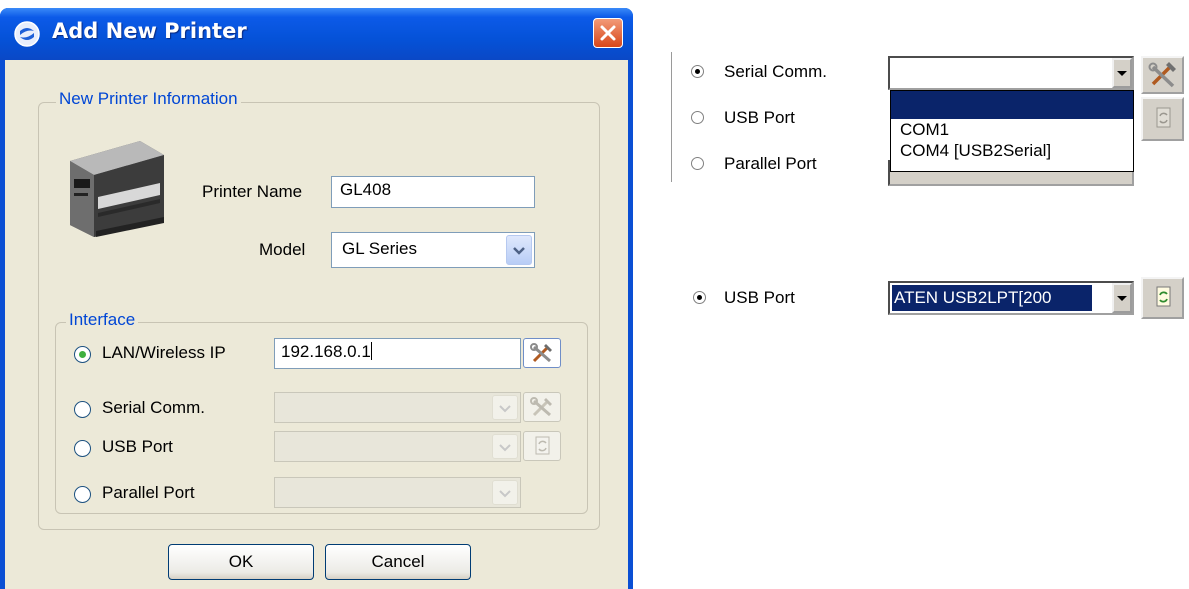  I want to click on usb-combo-arrow, so click(1122, 298).